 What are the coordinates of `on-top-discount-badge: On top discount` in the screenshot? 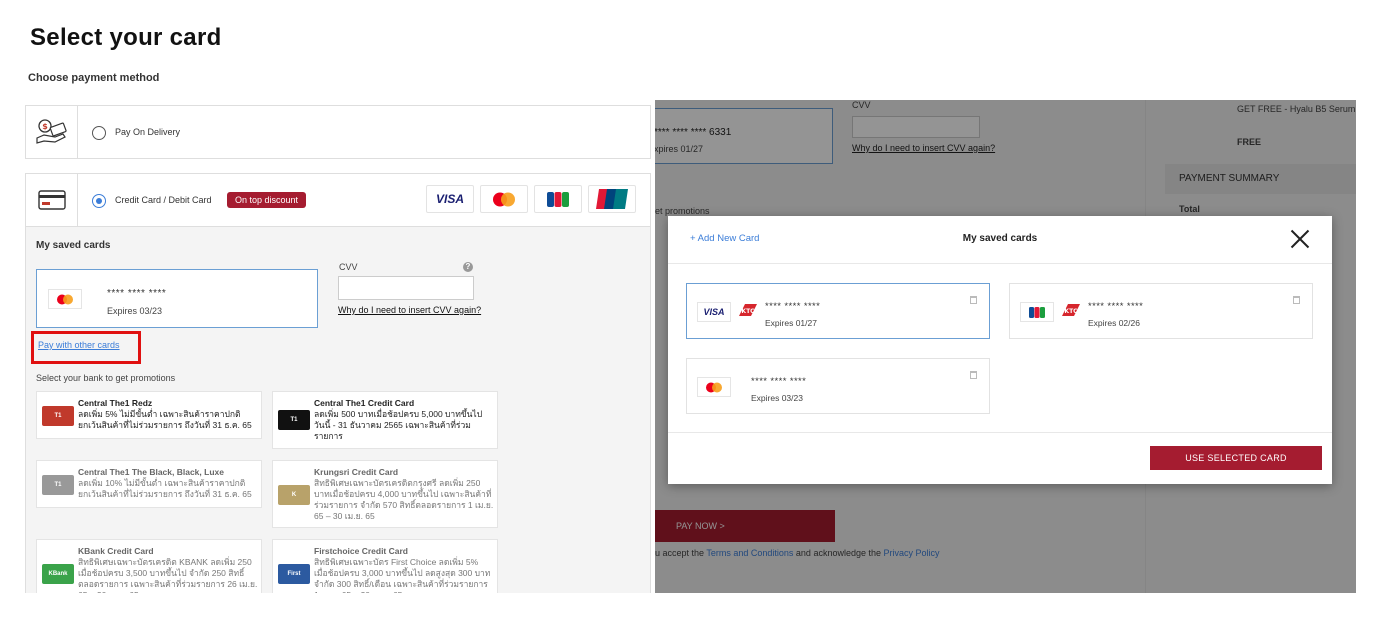 It's located at (267, 200).